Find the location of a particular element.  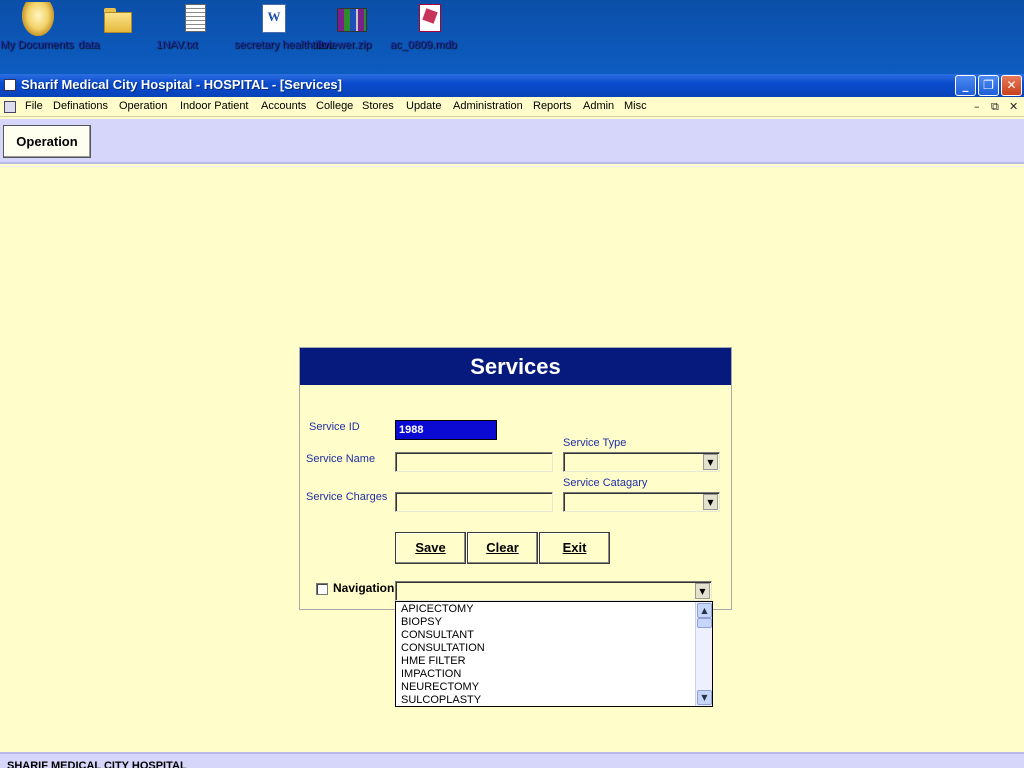

menu-definations: Definations is located at coordinates (80, 106).